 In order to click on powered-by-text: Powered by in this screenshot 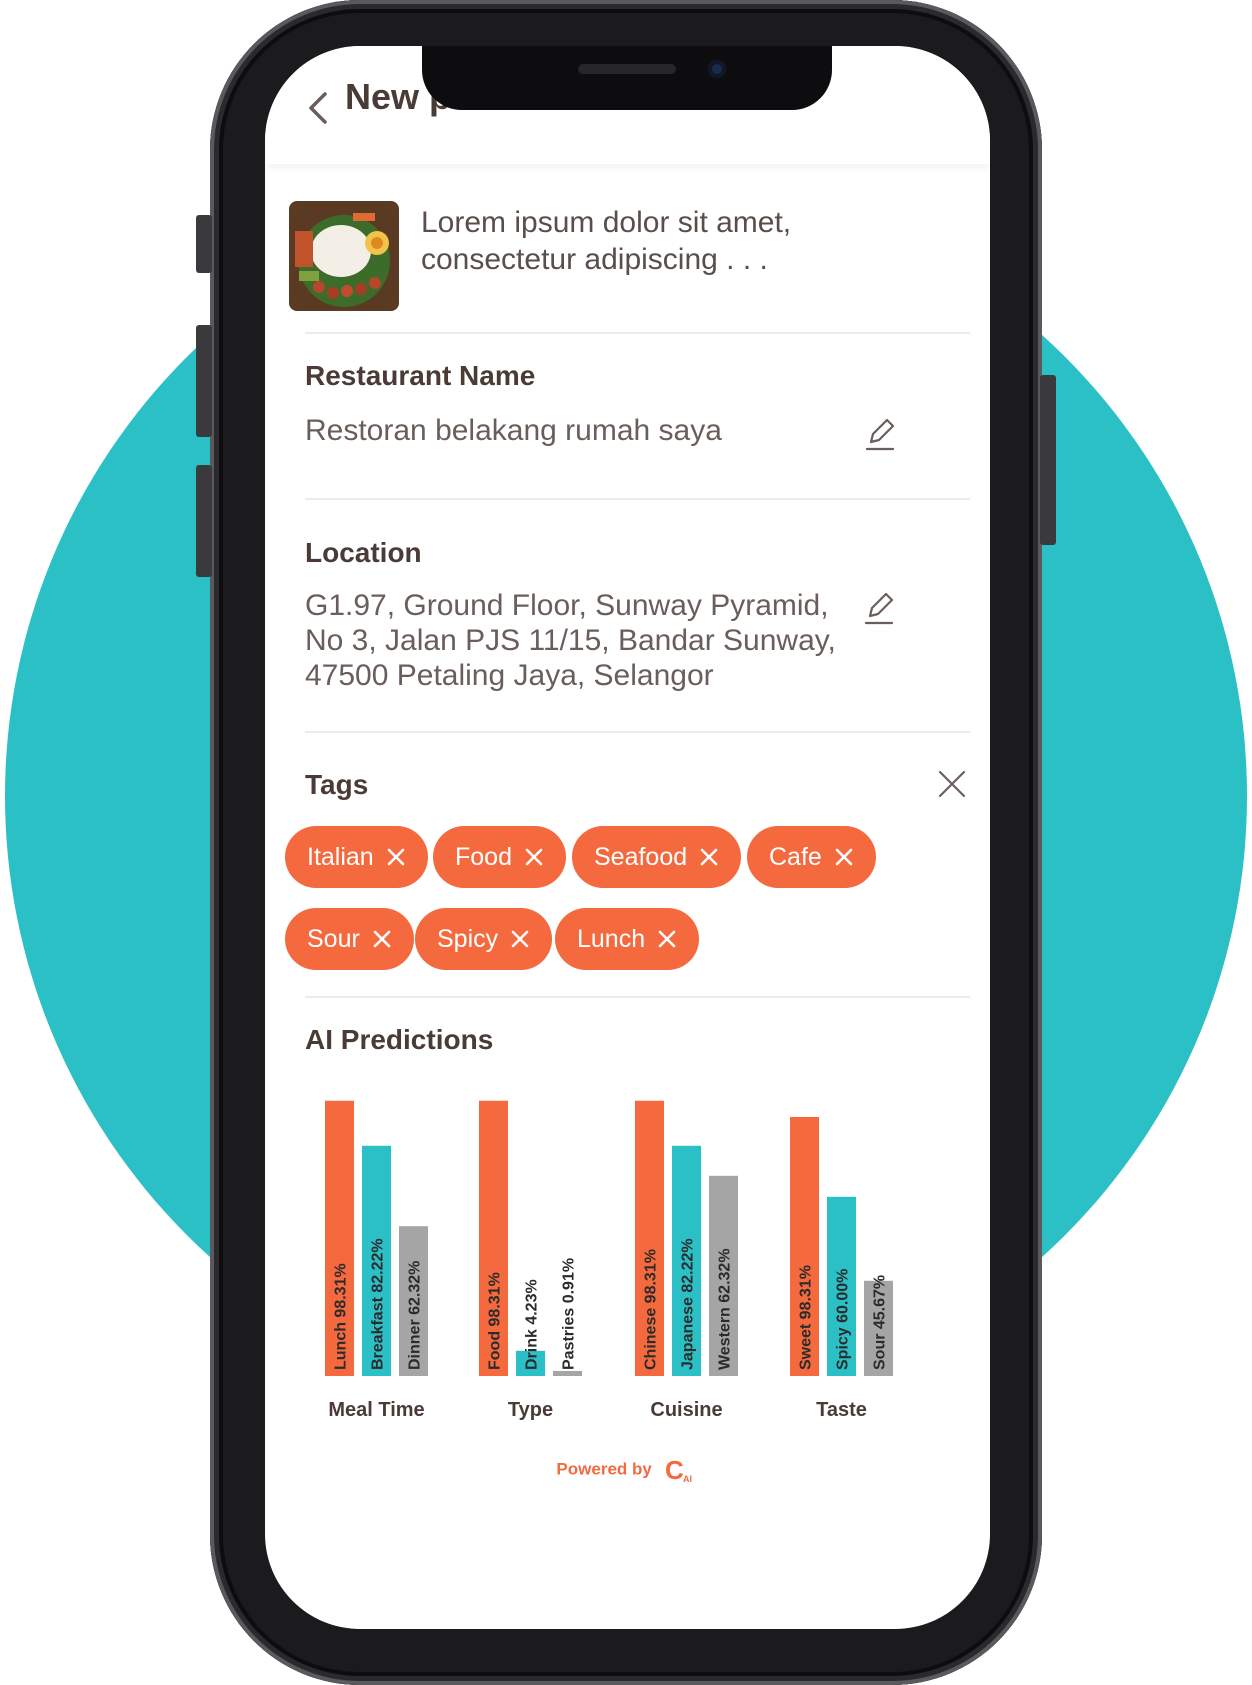, I will do `click(604, 1469)`.